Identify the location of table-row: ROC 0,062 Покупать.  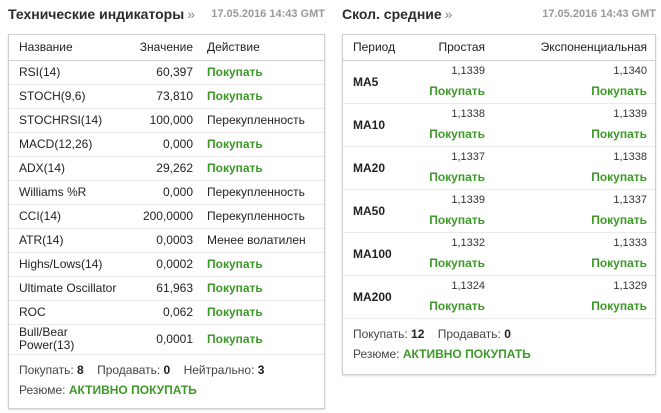
(166, 312).